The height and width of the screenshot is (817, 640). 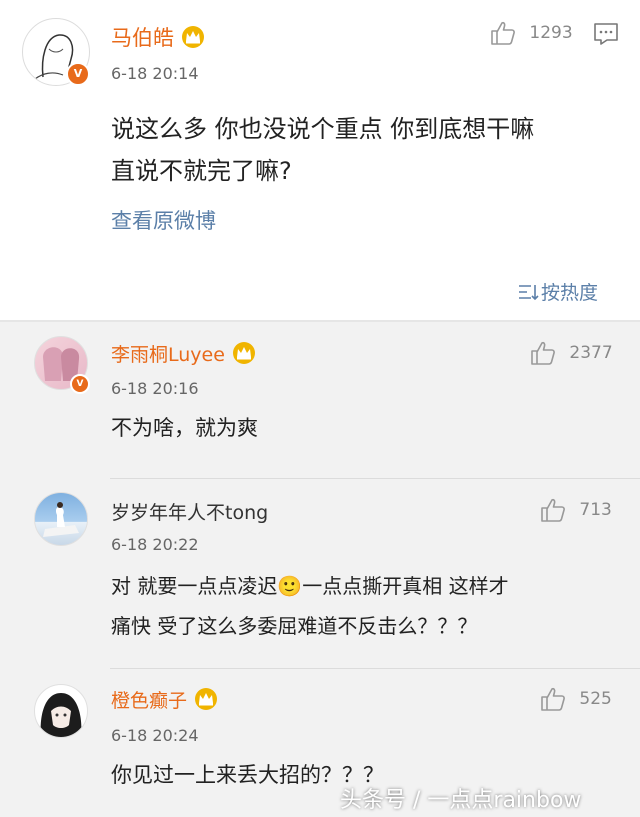 I want to click on commenter-username-text: 李雨桐Luyee, so click(x=168, y=355).